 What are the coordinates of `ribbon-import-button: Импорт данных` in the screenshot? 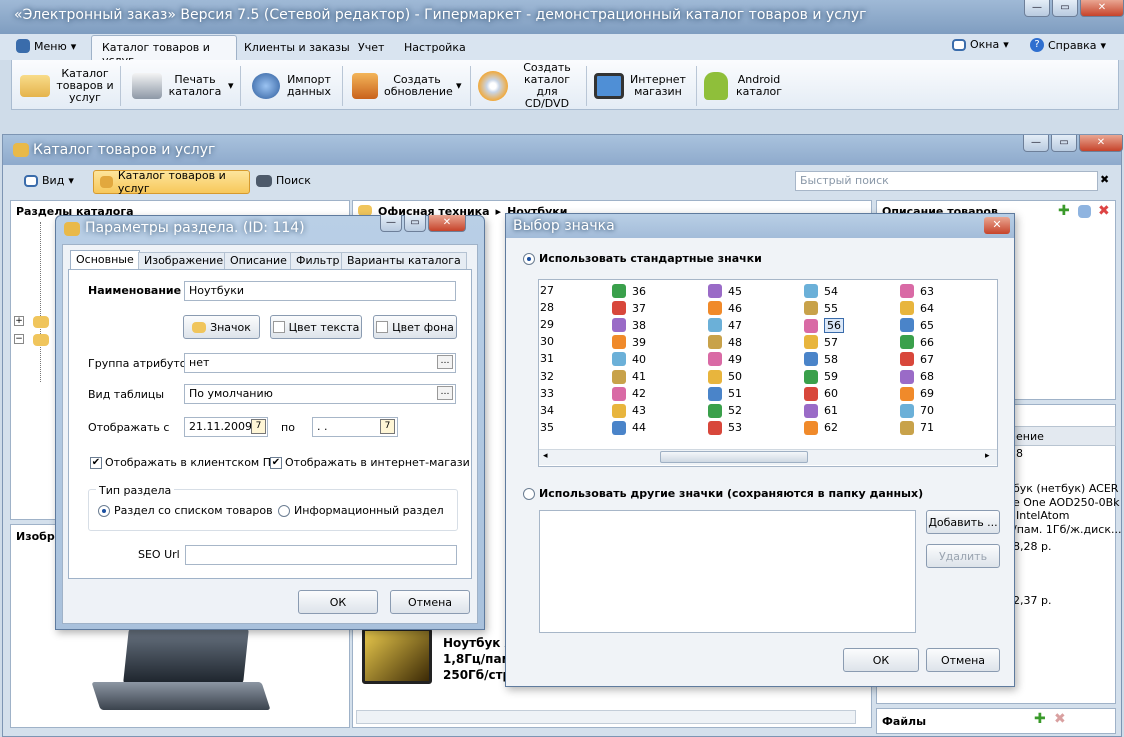 It's located at (292, 86).